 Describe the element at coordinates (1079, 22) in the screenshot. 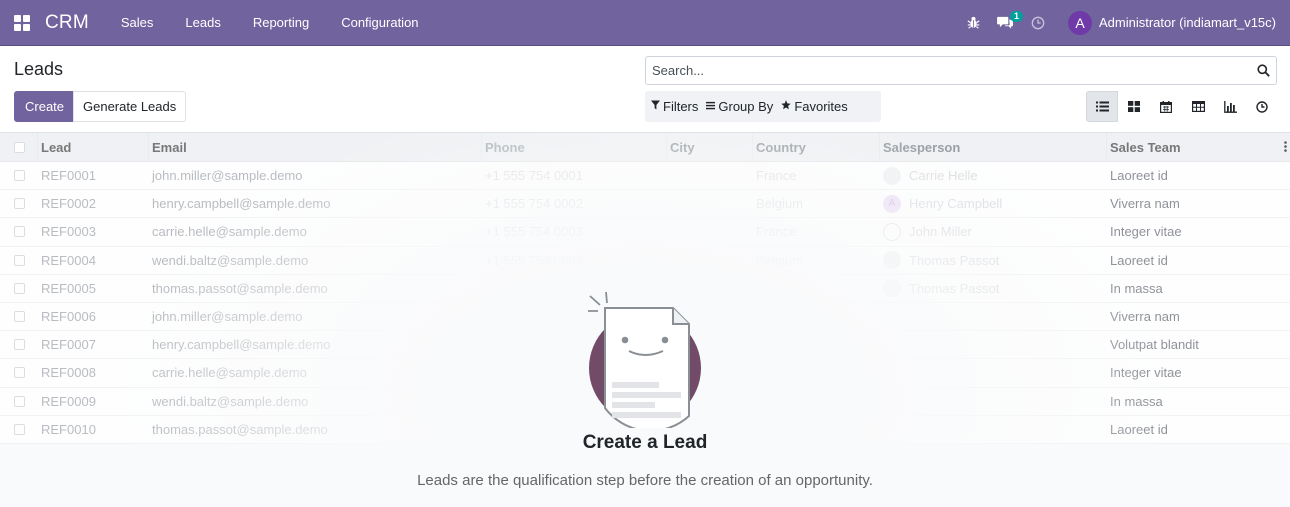

I see `avatar: A` at that location.